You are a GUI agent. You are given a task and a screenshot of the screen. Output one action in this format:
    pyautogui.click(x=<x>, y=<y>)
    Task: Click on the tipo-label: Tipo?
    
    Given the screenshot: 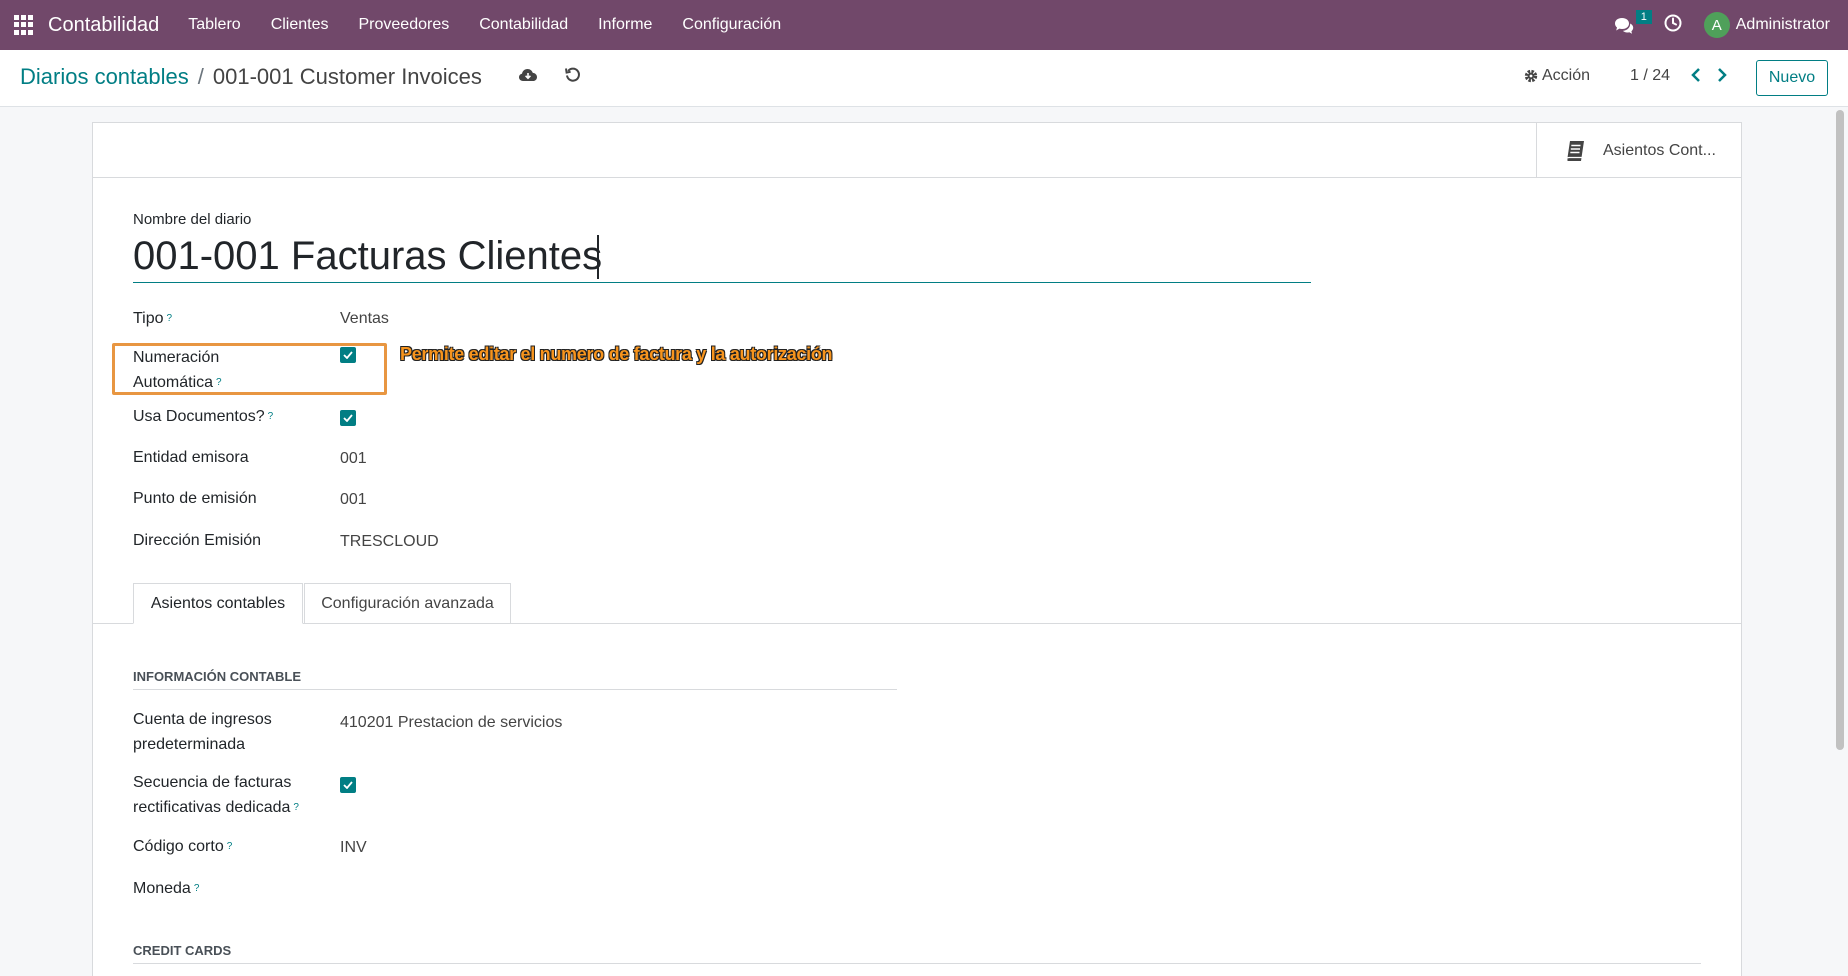 What is the action you would take?
    pyautogui.click(x=153, y=318)
    